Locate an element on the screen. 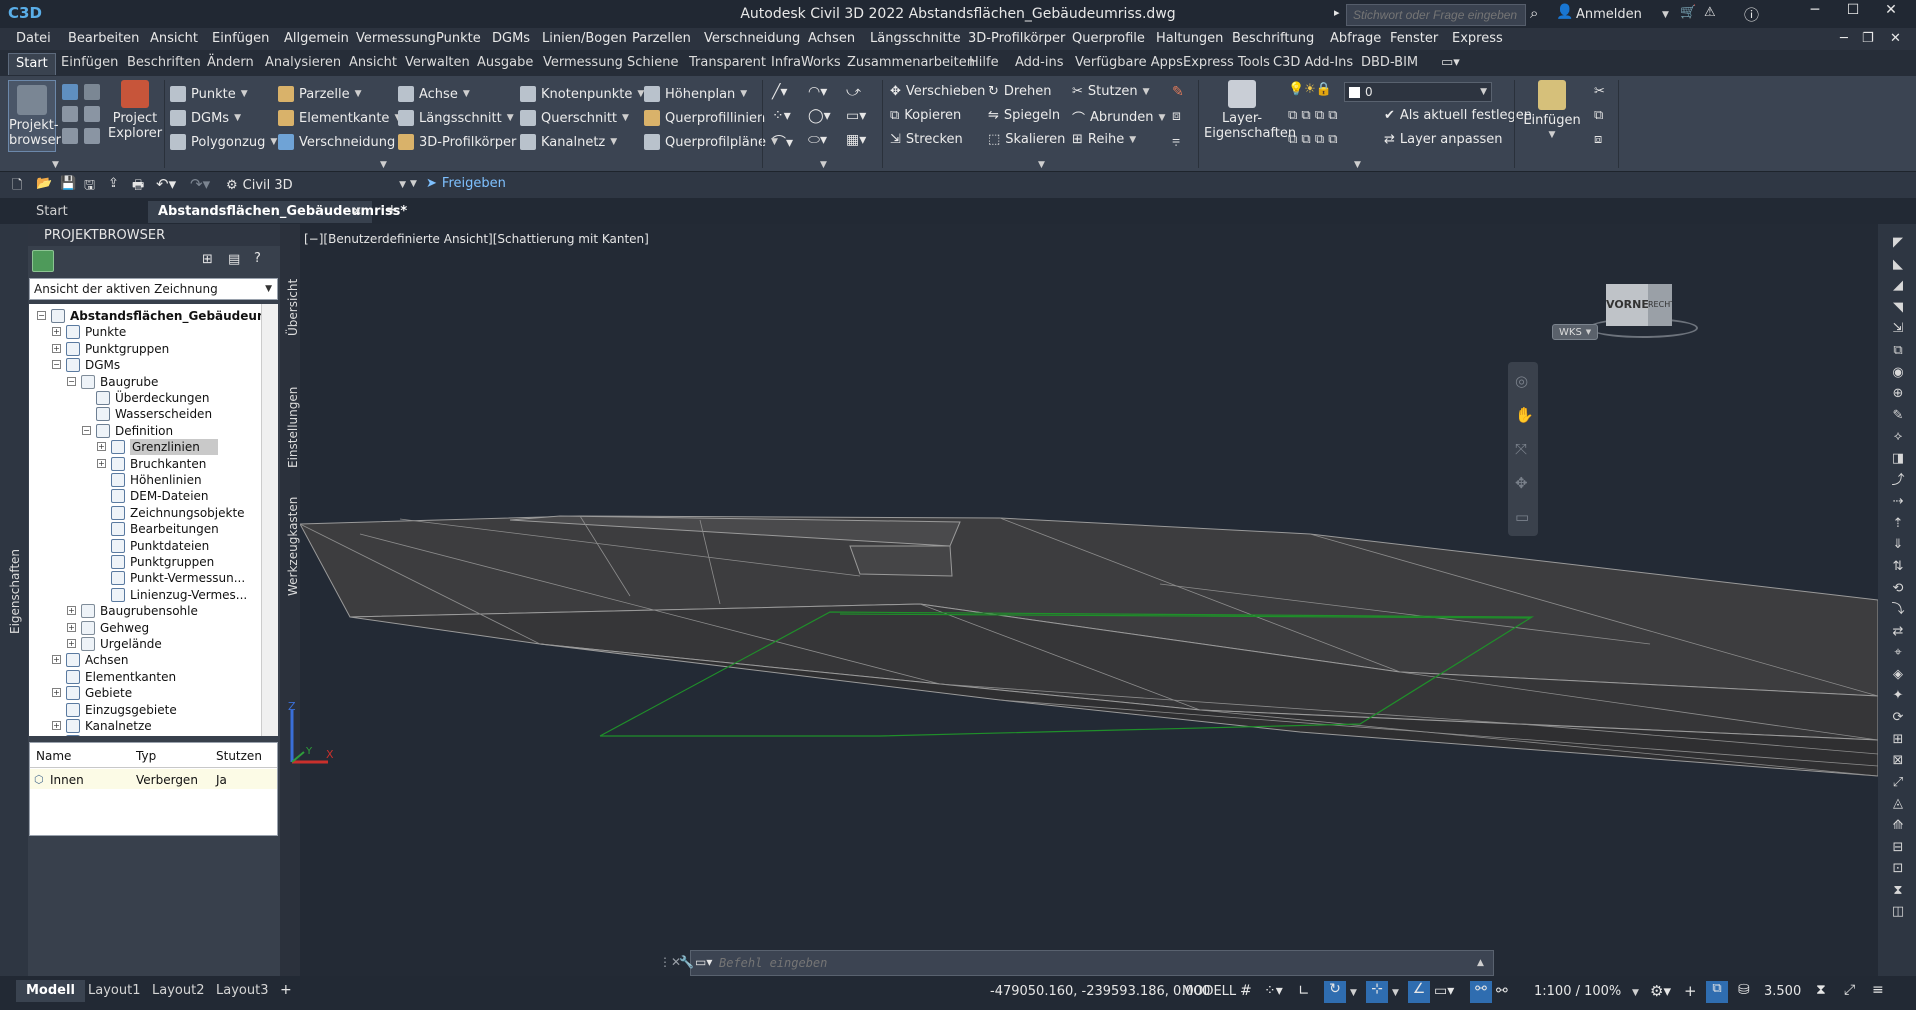  drehen-button: ↻ Drehen is located at coordinates (1019, 91).